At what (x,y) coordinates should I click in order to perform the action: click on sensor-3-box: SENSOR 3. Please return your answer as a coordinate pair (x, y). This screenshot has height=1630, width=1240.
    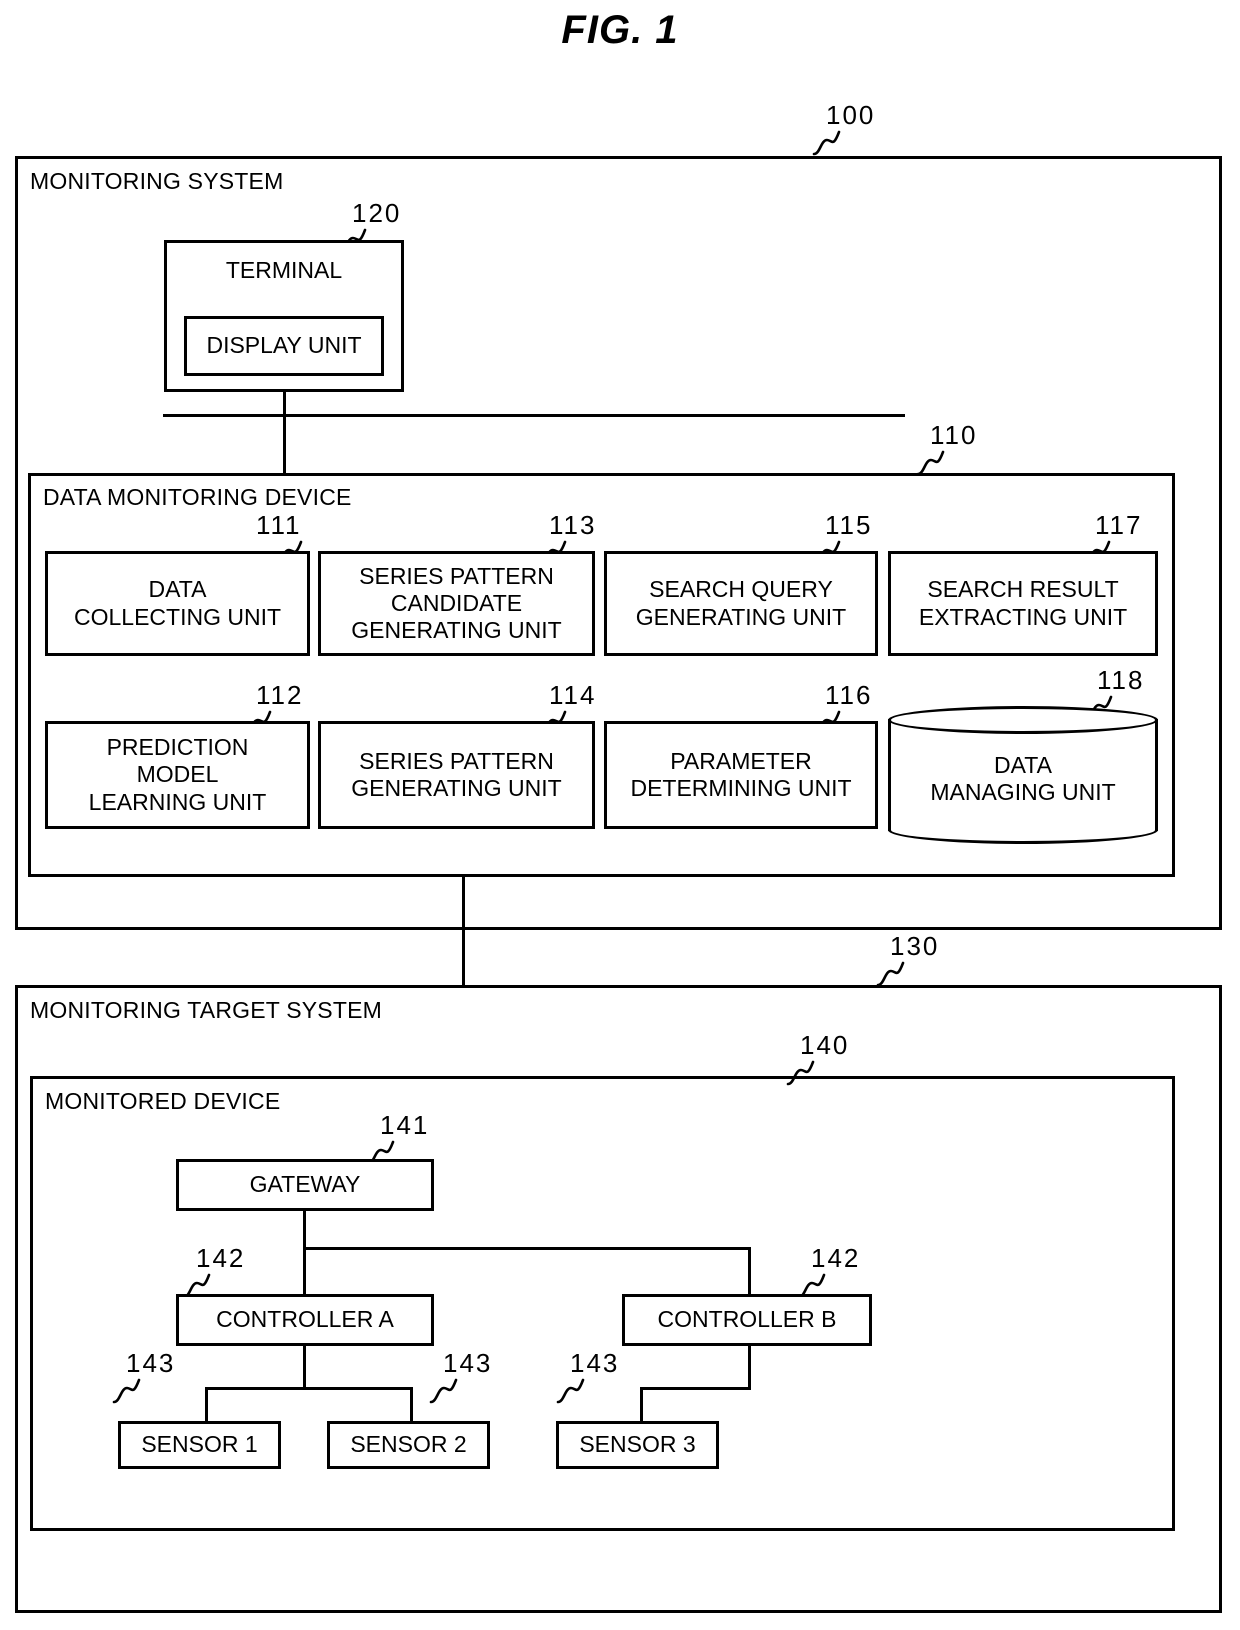
    Looking at the image, I should click on (637, 1445).